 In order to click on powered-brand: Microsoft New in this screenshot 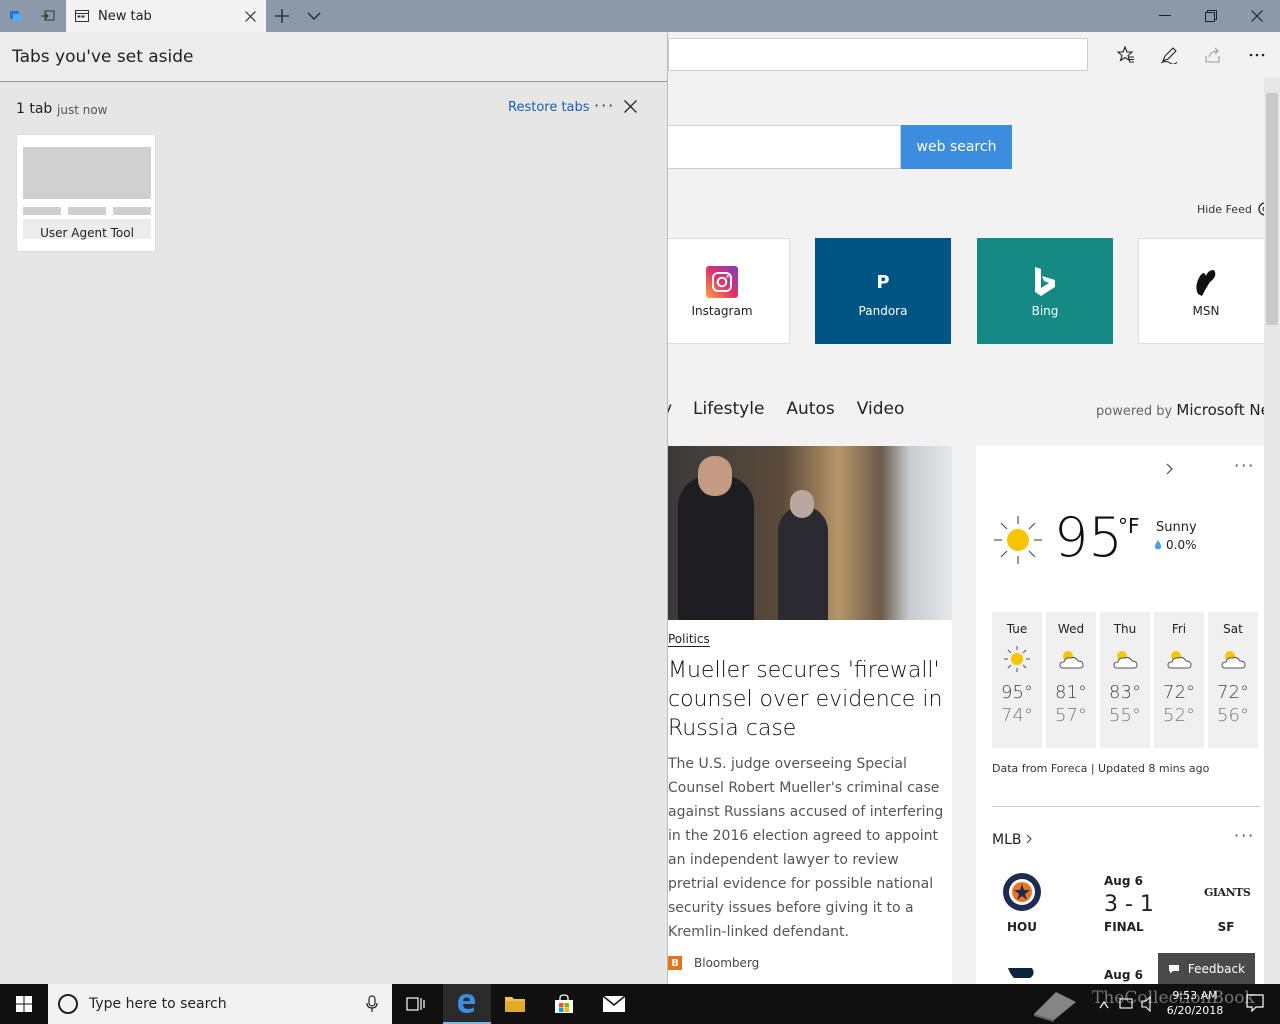, I will do `click(1220, 410)`.